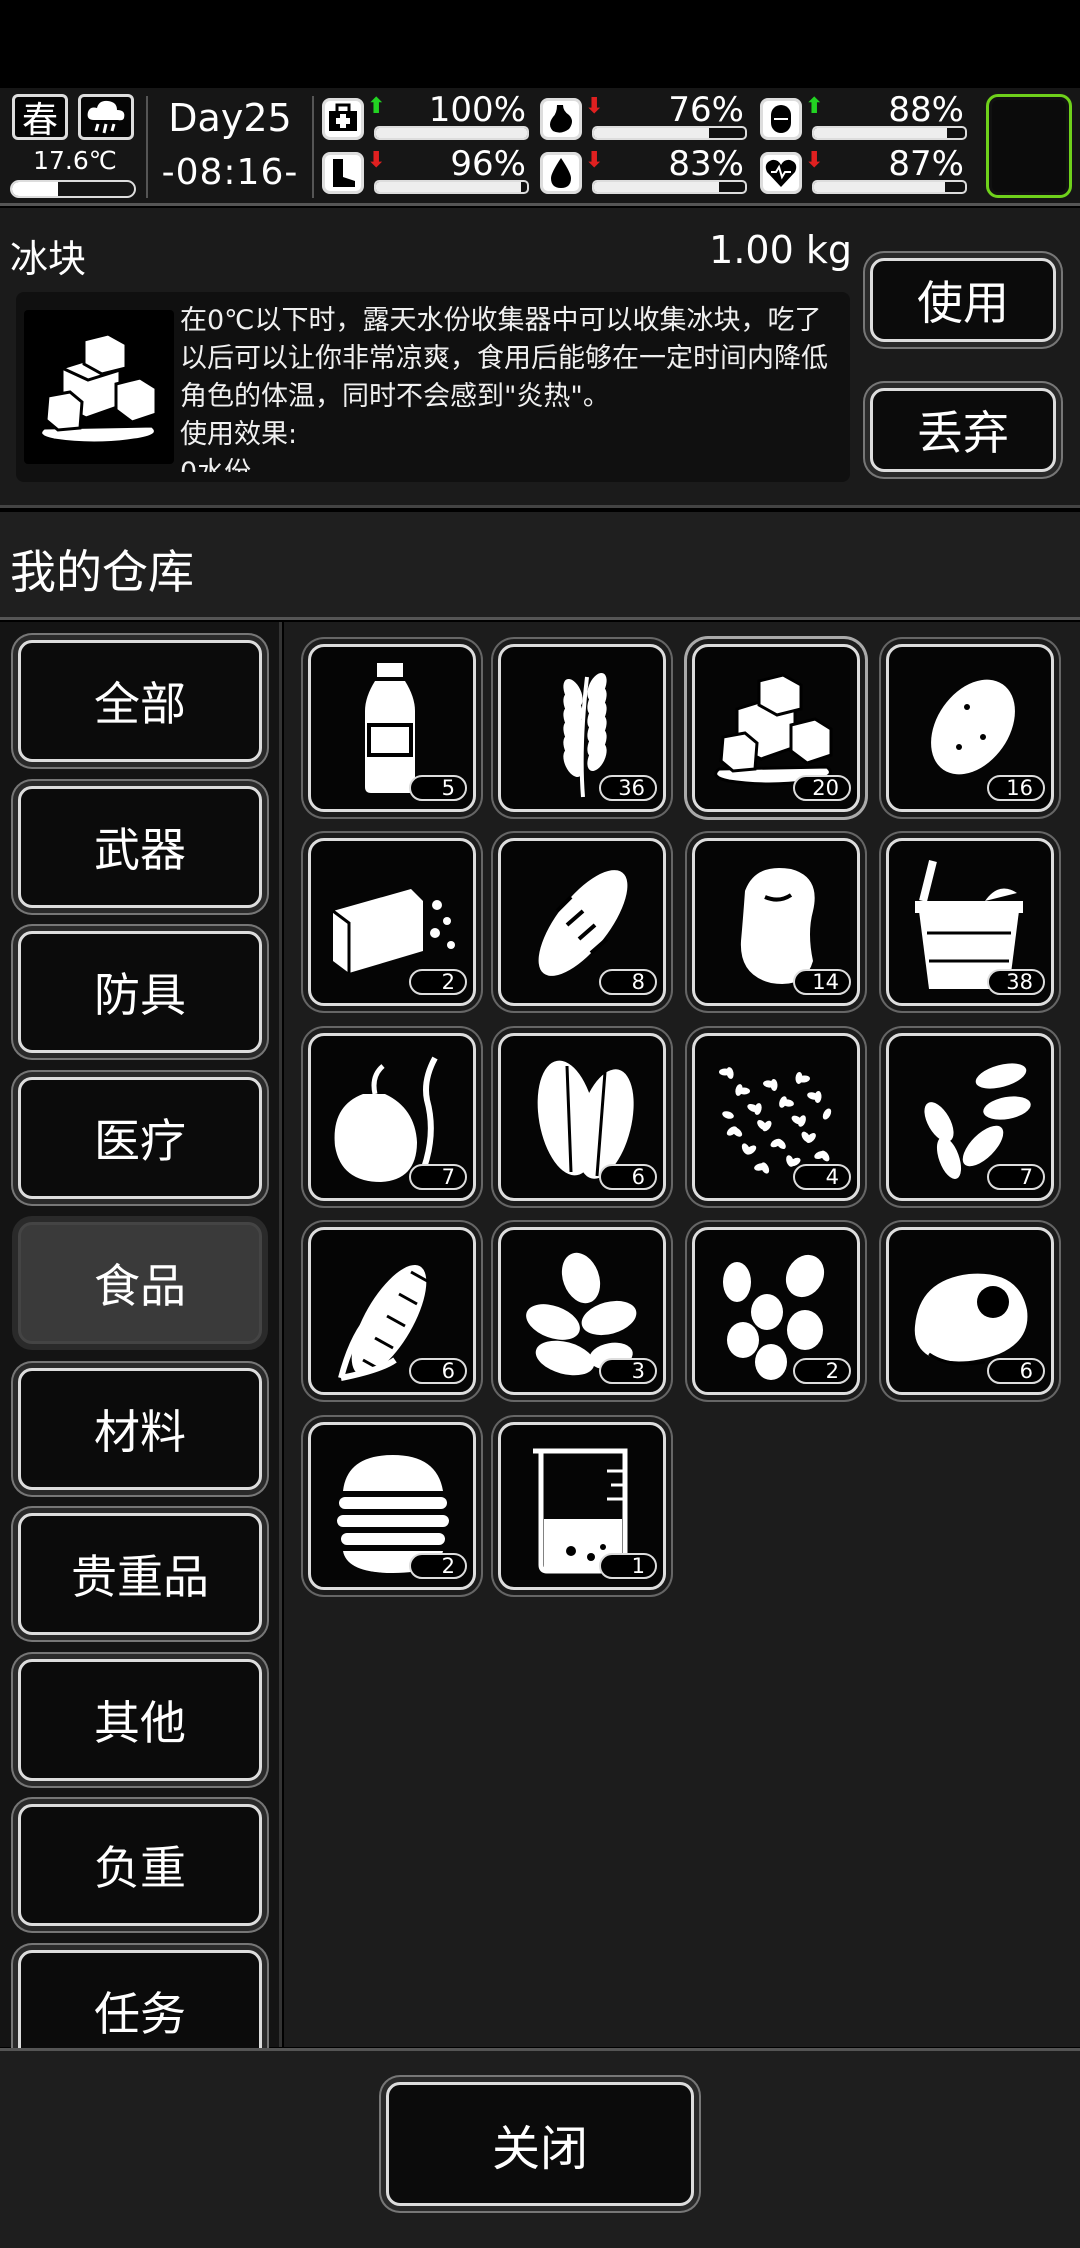 Image resolution: width=1080 pixels, height=2248 pixels. Describe the element at coordinates (628, 982) in the screenshot. I see `item-quantity: 8` at that location.